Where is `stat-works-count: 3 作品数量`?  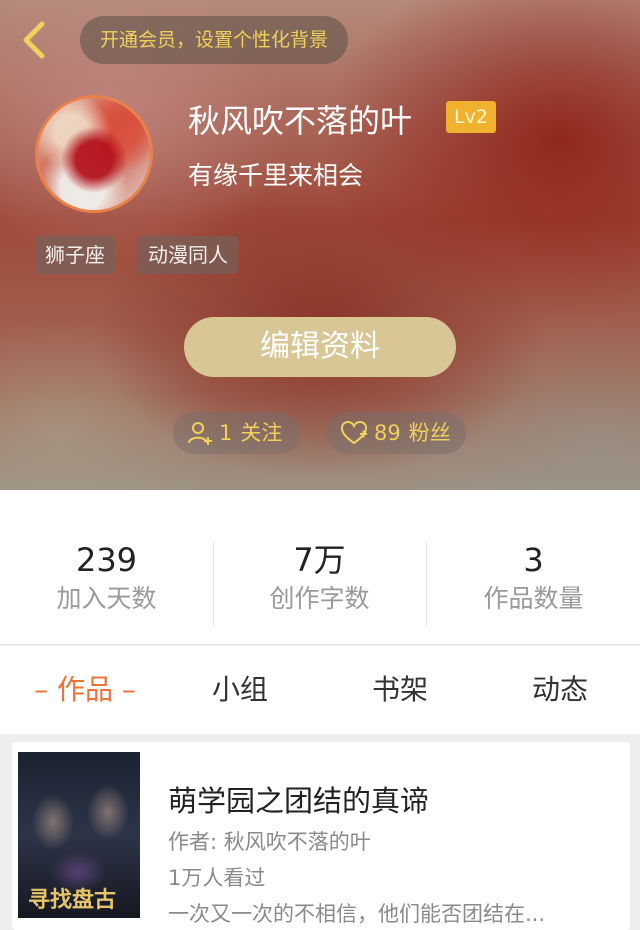
stat-works-count: 3 作品数量 is located at coordinates (533, 579).